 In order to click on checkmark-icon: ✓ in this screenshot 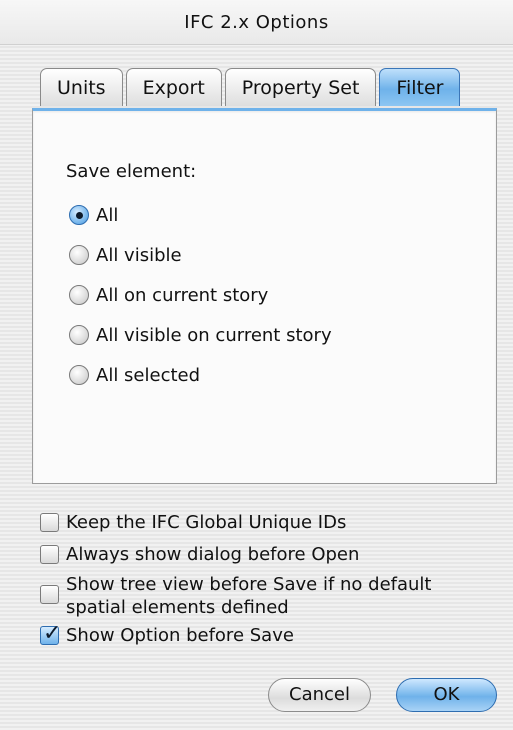, I will do `click(52, 633)`.